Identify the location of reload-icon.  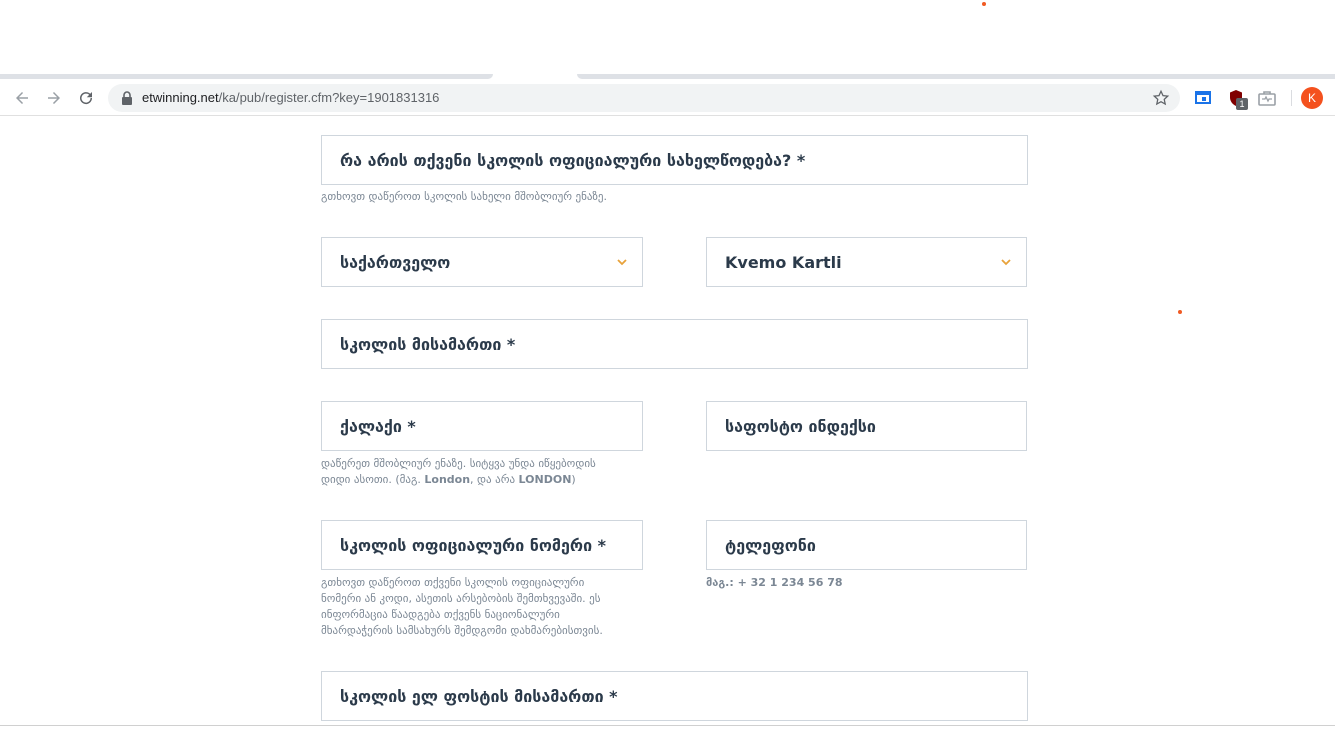
(86, 98).